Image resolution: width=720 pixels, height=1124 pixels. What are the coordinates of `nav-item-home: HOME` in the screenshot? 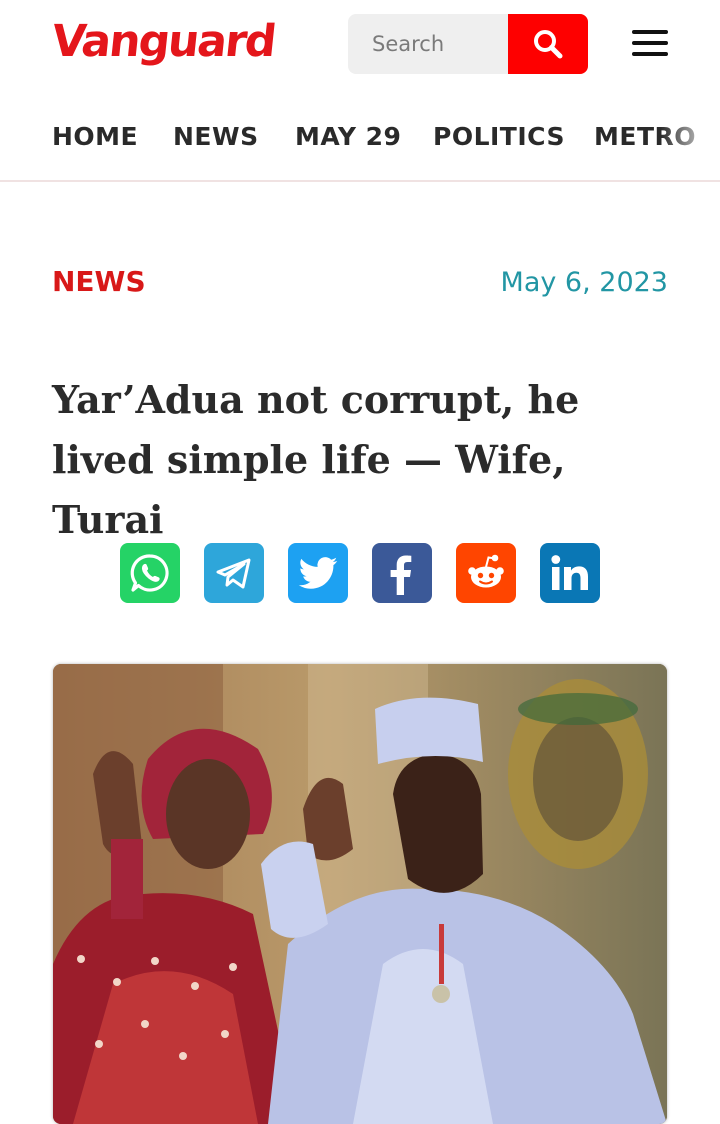 It's located at (95, 136).